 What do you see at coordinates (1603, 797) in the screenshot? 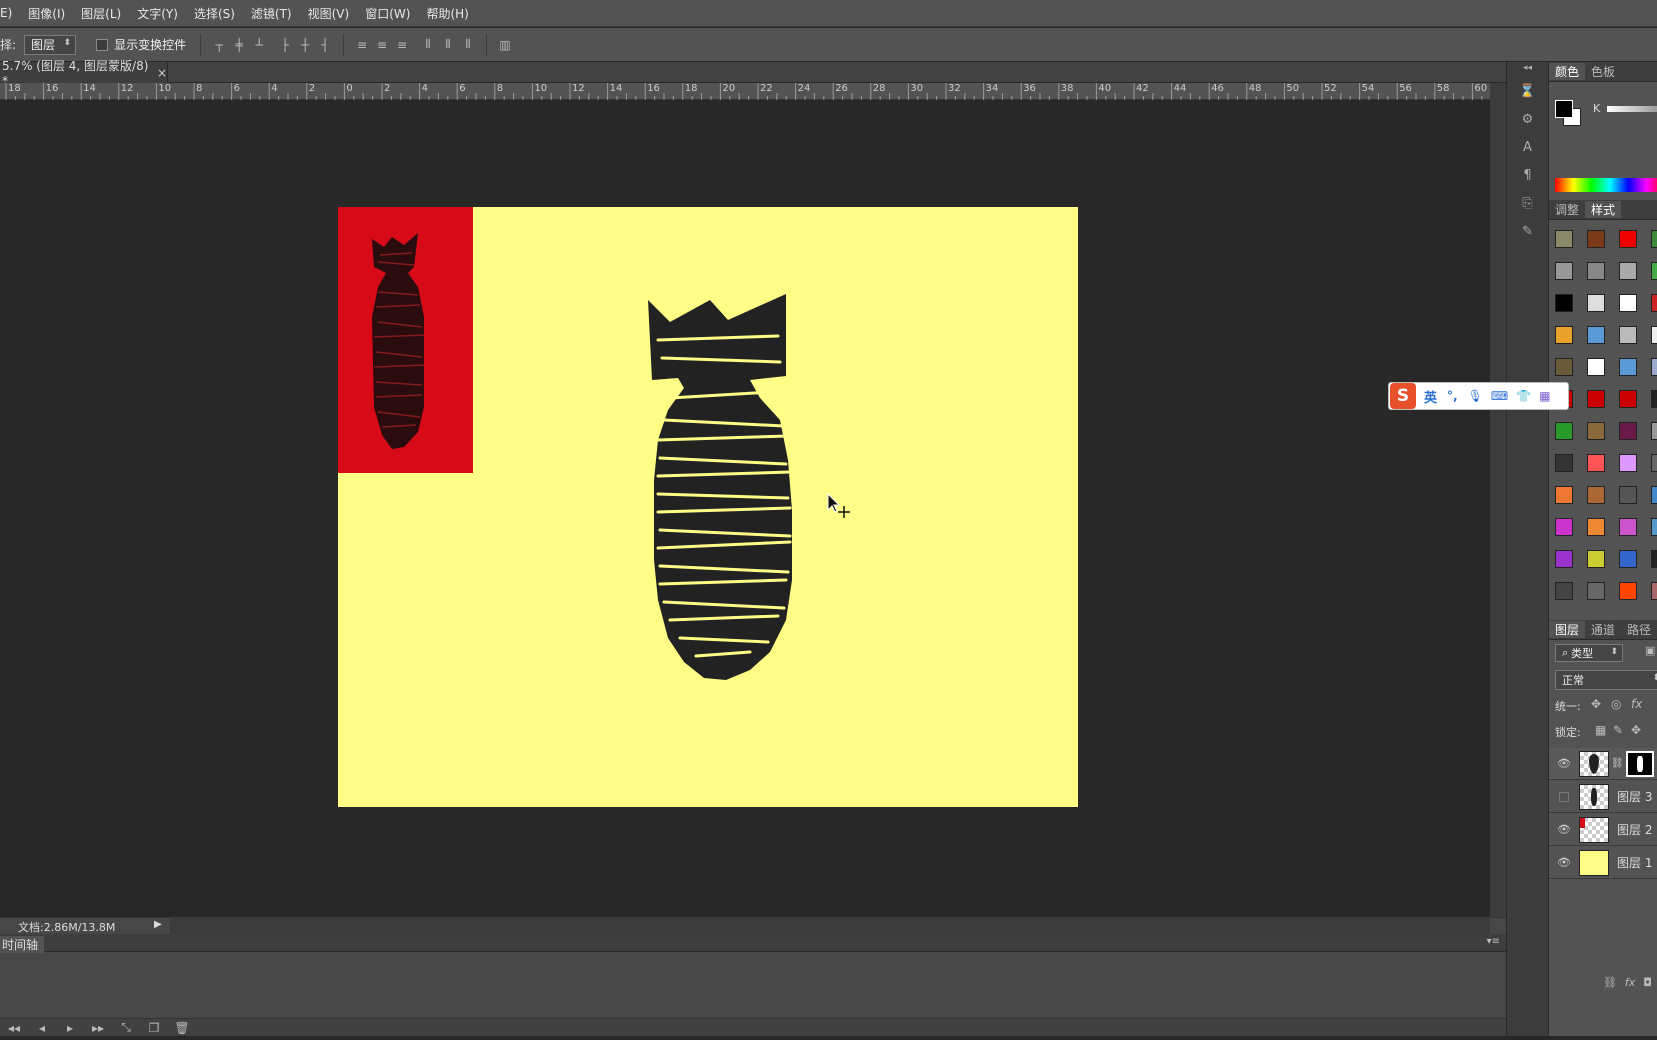
I see `layer-row-3: 图层 3` at bounding box center [1603, 797].